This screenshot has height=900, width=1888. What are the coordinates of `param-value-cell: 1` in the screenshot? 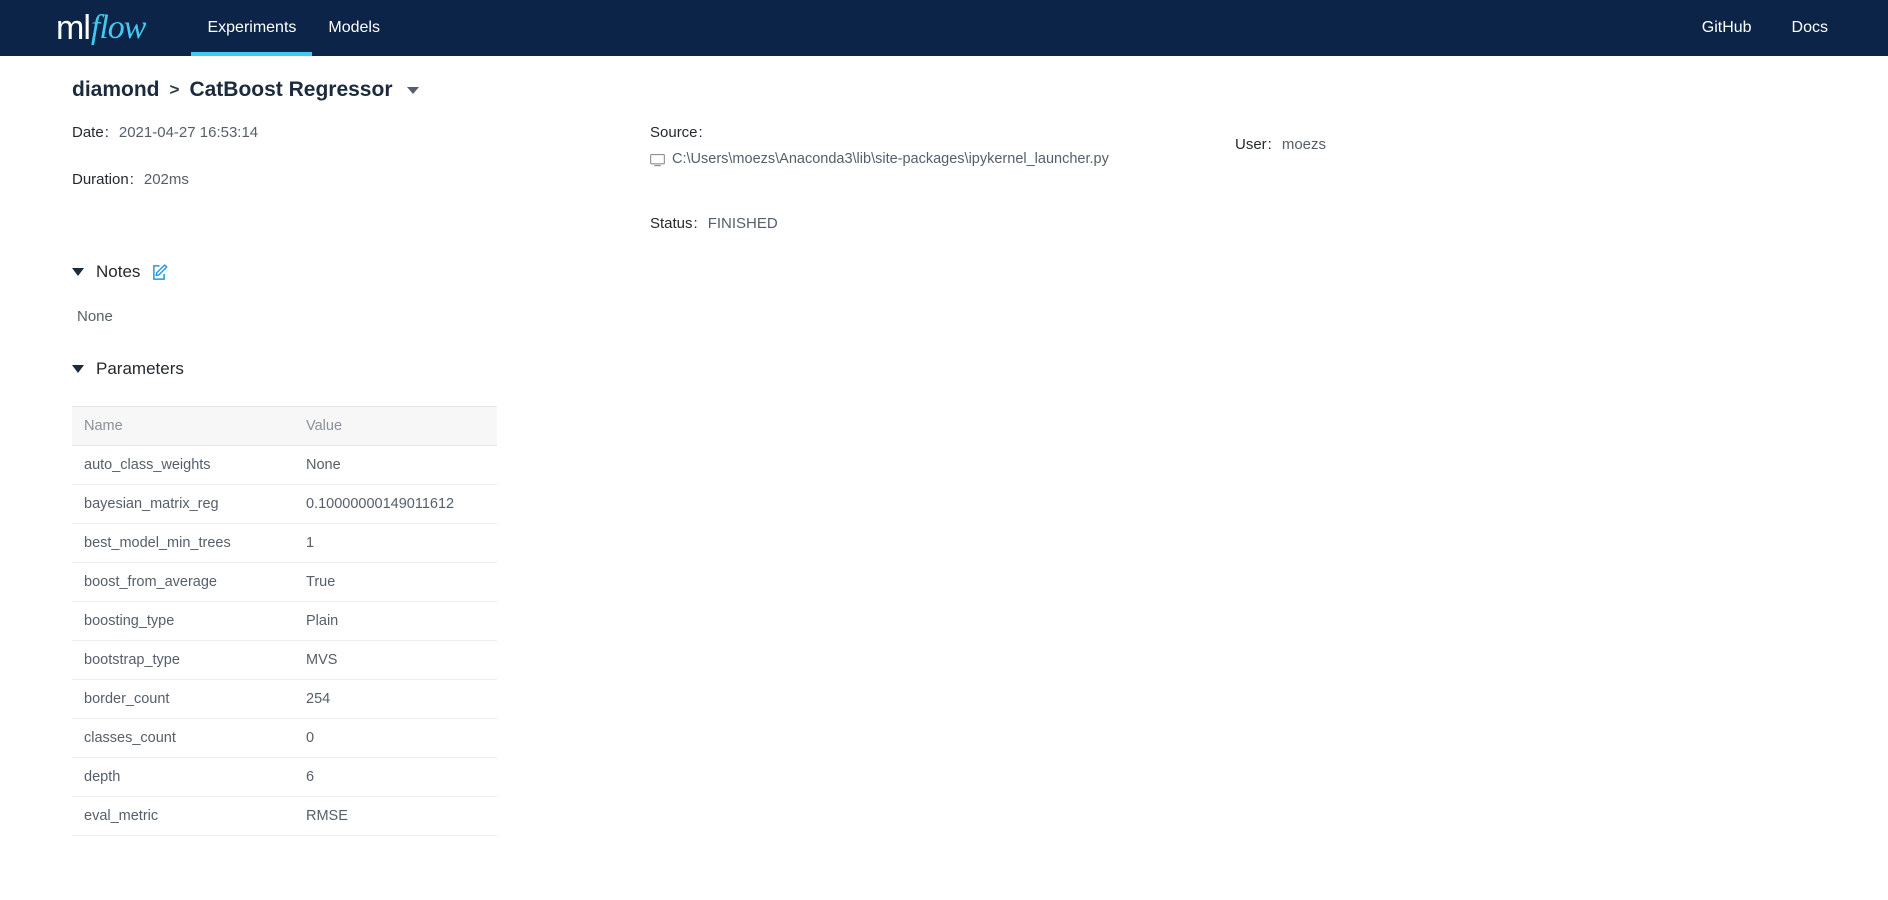 It's located at (395, 543).